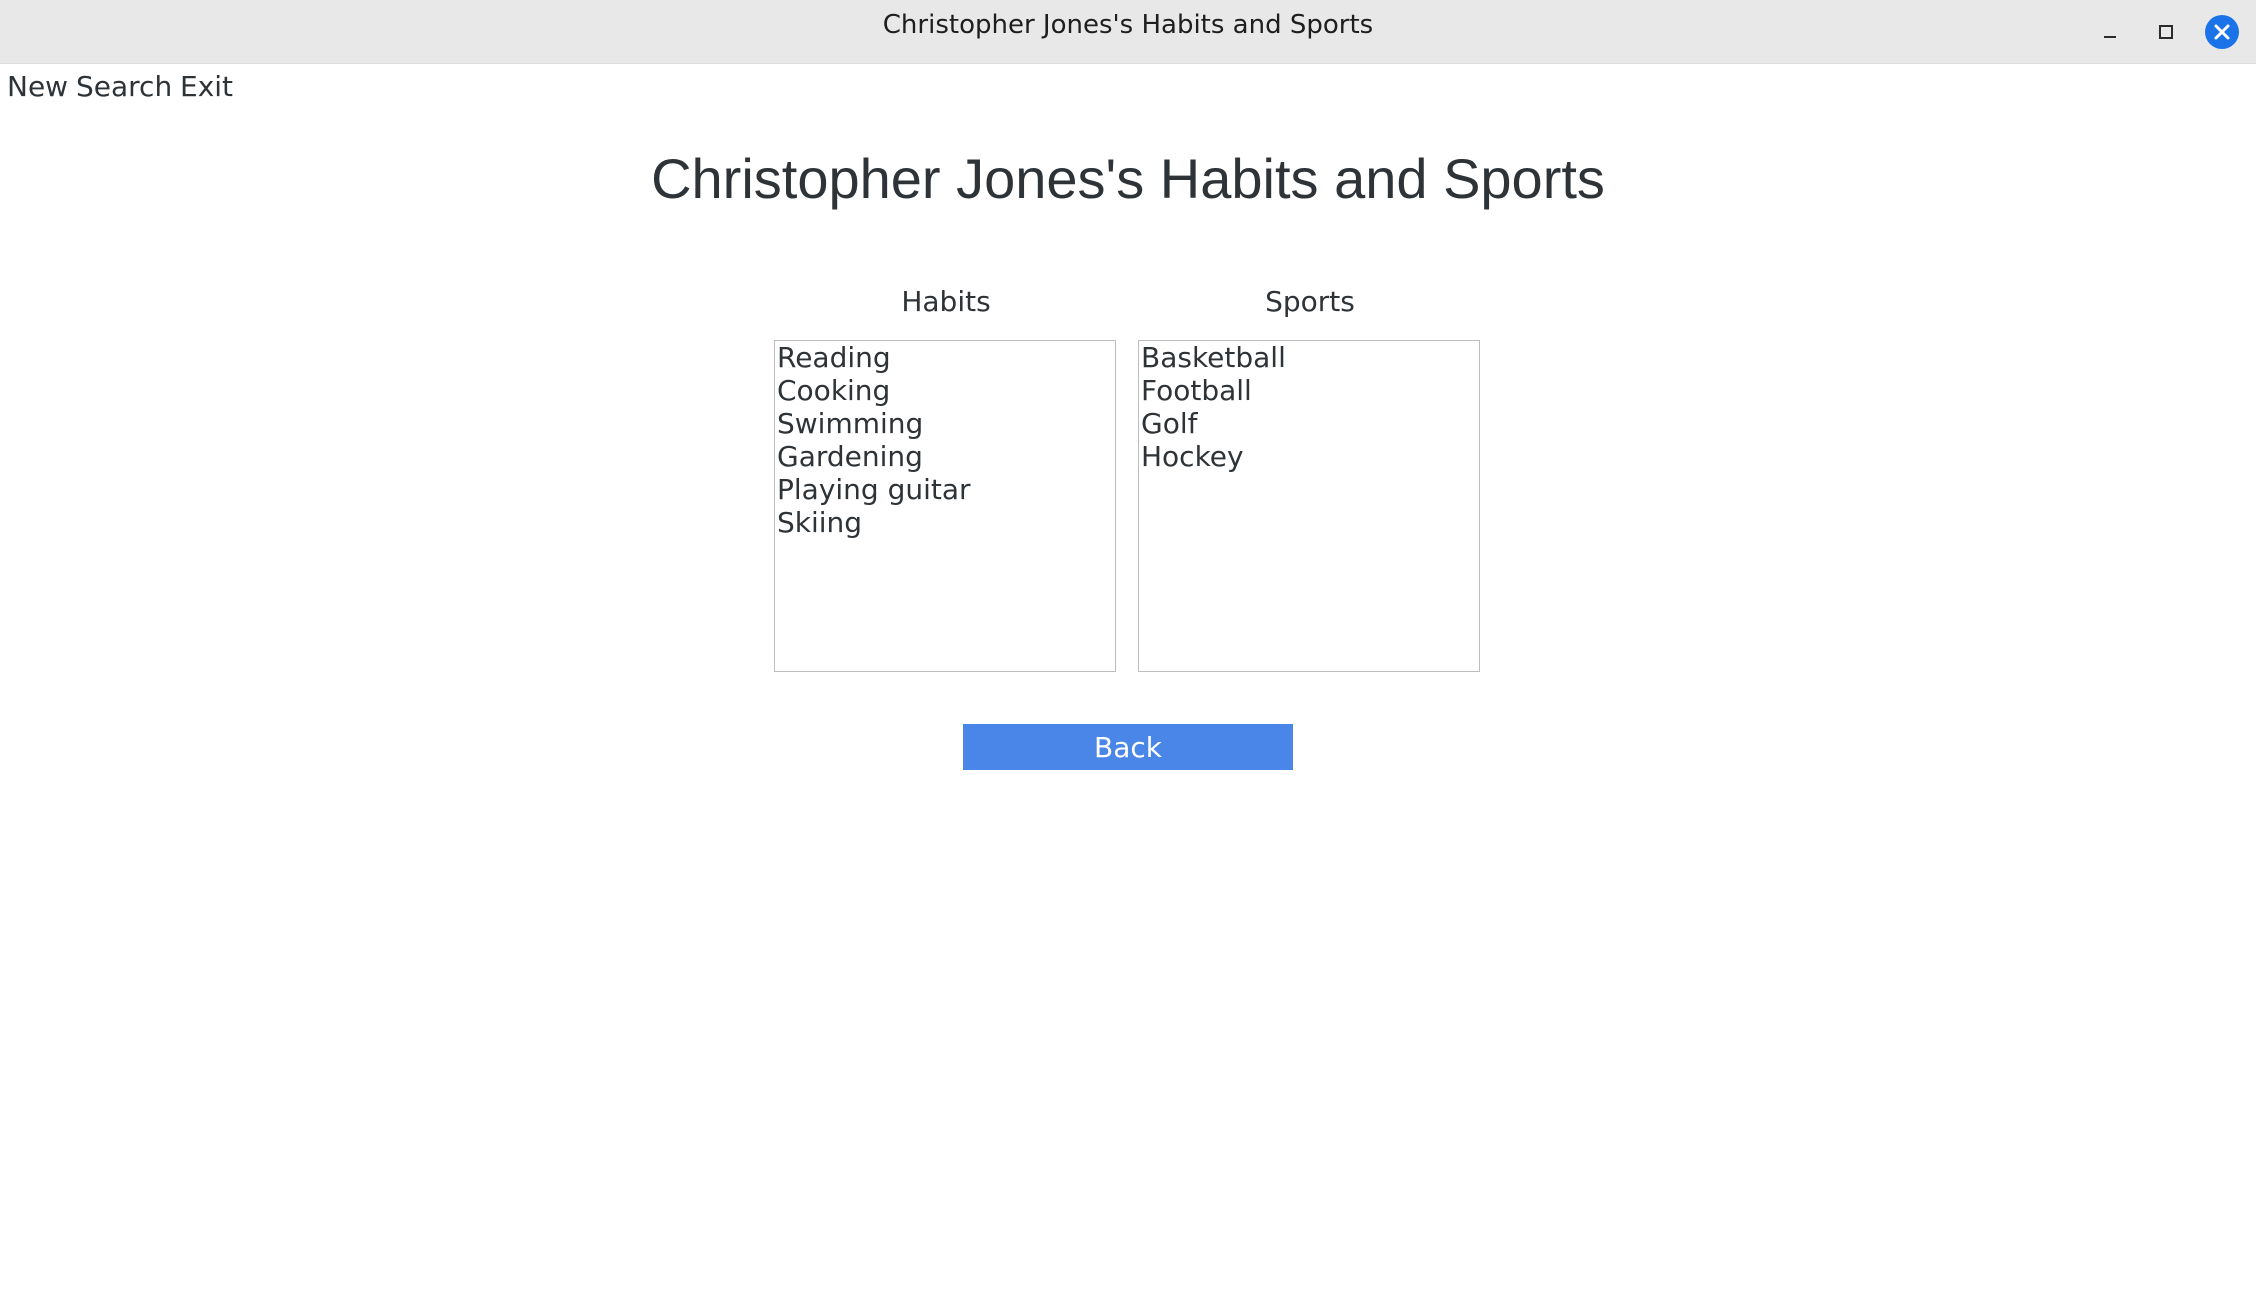 This screenshot has width=2256, height=1309. Describe the element at coordinates (2222, 32) in the screenshot. I see `close-icon` at that location.